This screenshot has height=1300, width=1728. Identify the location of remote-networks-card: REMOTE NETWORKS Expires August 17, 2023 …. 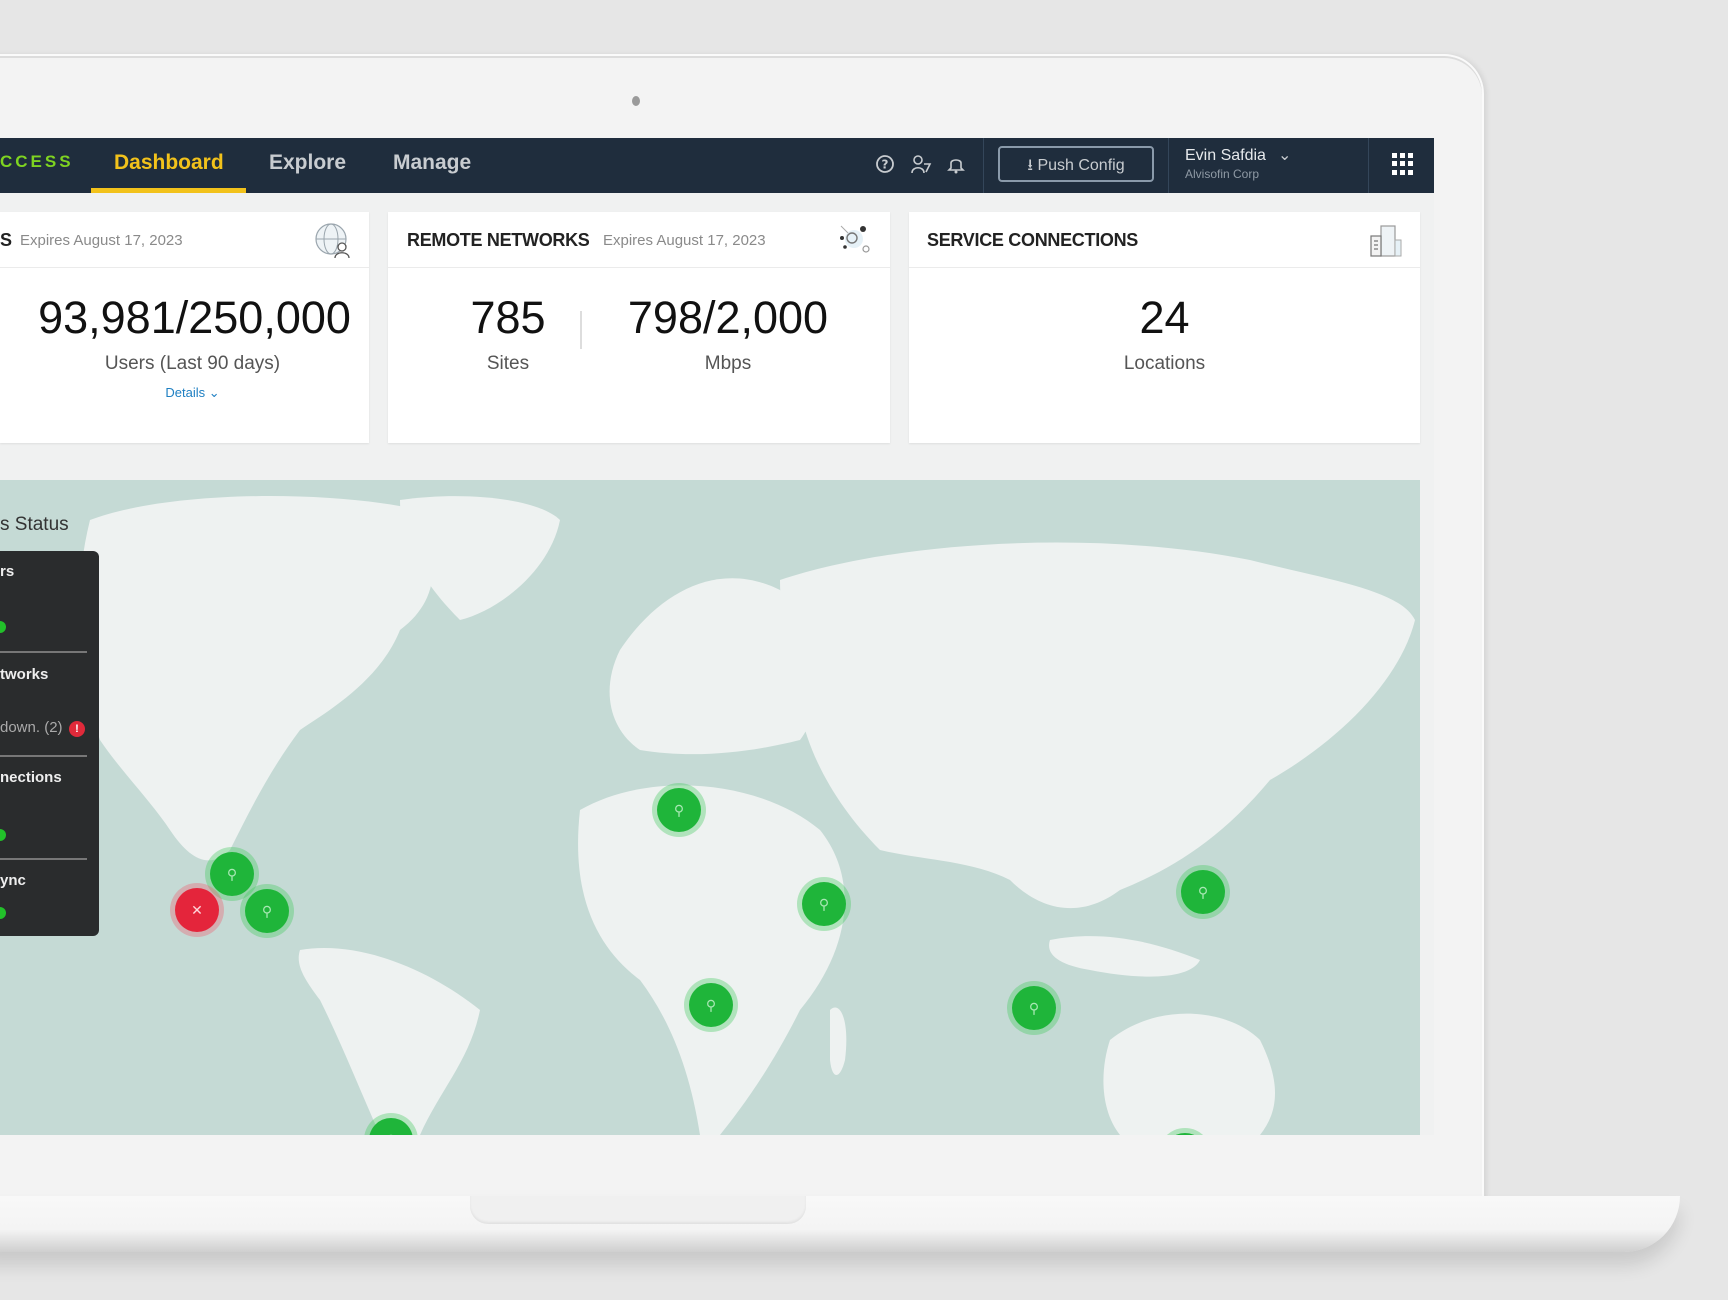
(639, 327).